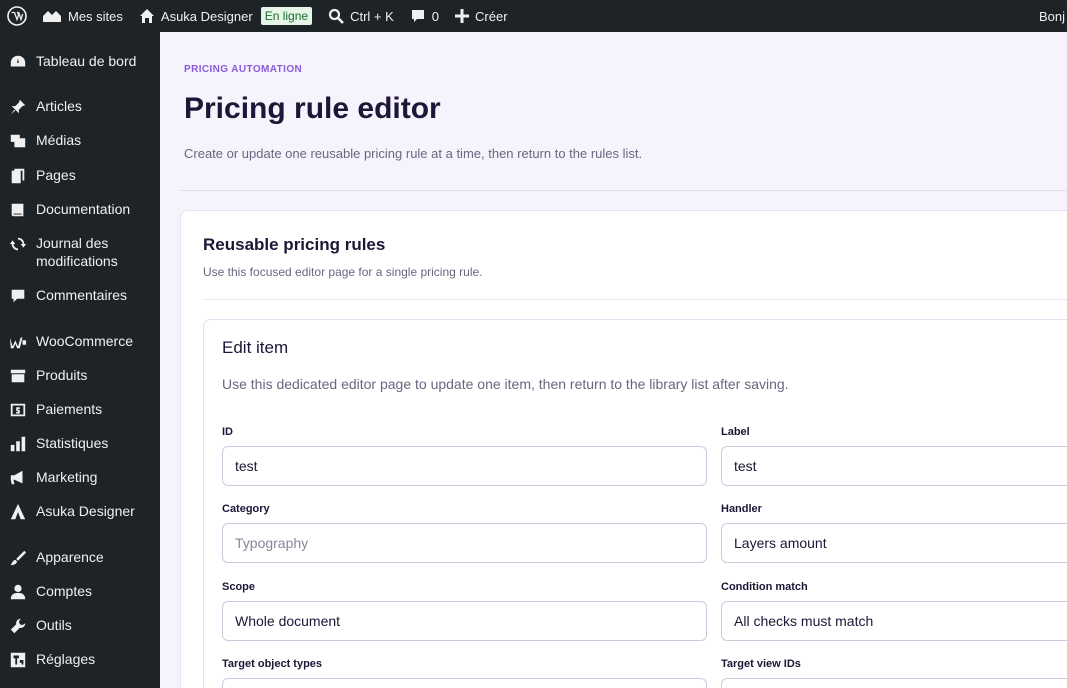 This screenshot has width=1067, height=688. I want to click on target-view-ids-label: Target view IDs, so click(761, 664).